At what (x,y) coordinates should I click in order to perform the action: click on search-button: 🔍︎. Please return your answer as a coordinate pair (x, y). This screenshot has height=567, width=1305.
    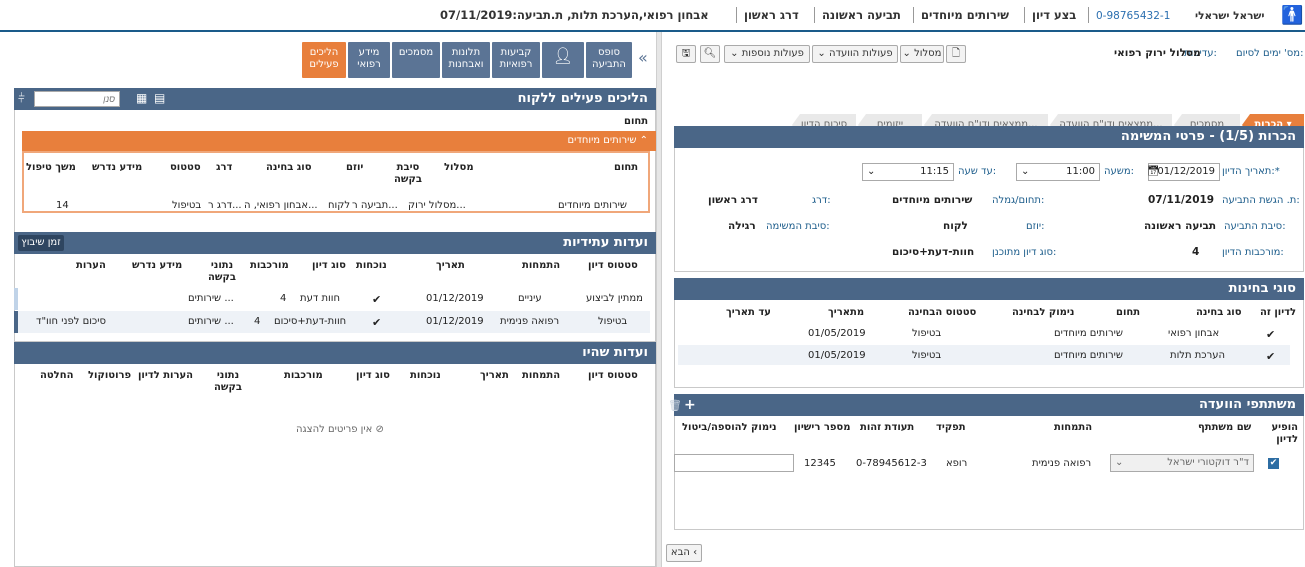
    Looking at the image, I should click on (710, 54).